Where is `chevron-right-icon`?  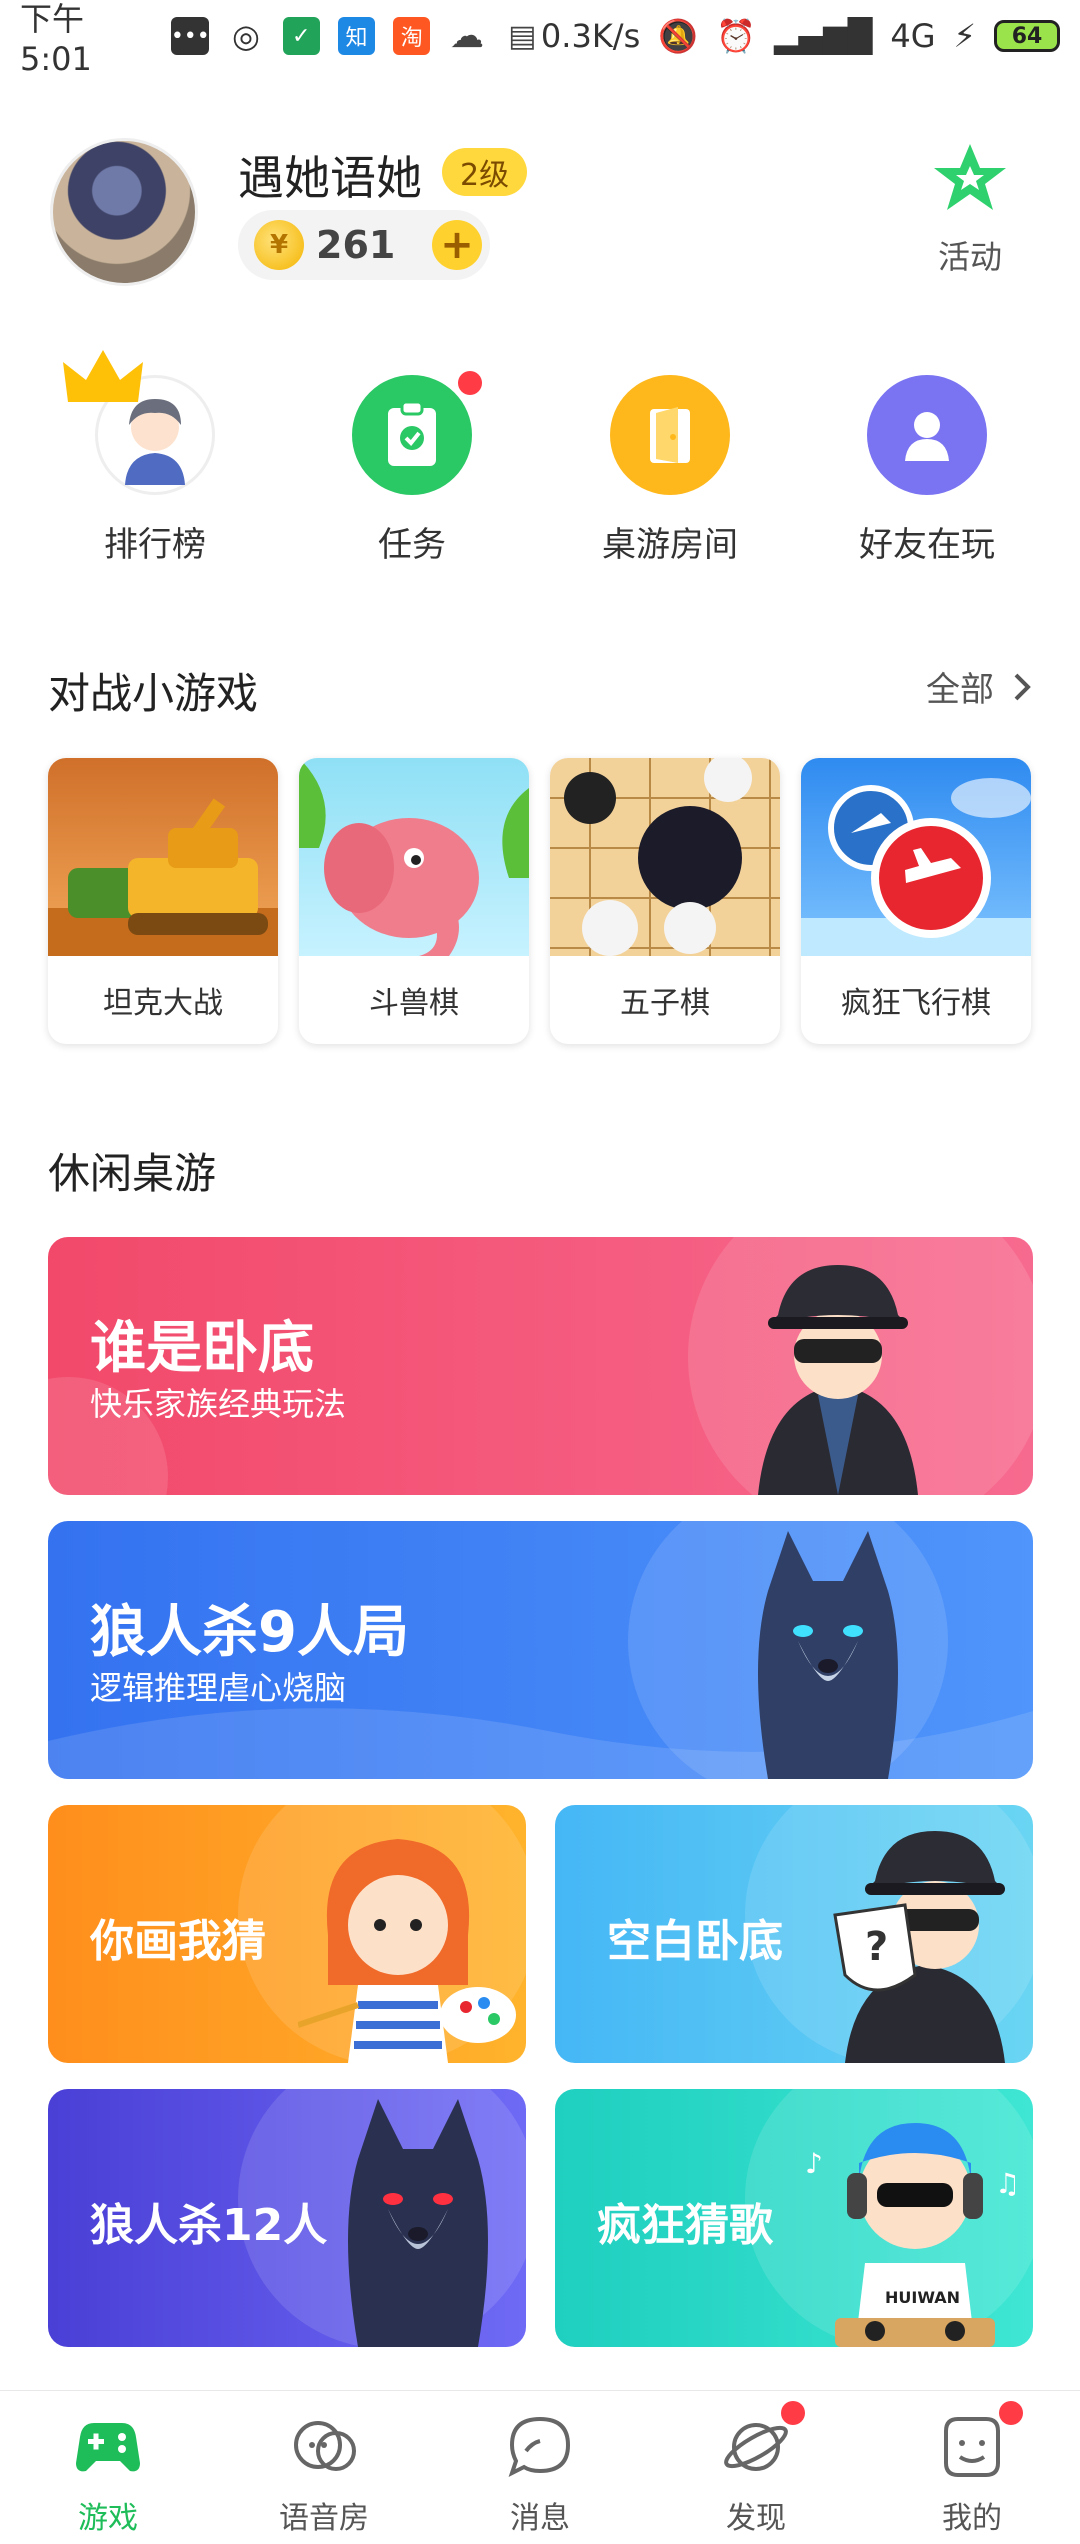
chevron-right-icon is located at coordinates (1022, 686).